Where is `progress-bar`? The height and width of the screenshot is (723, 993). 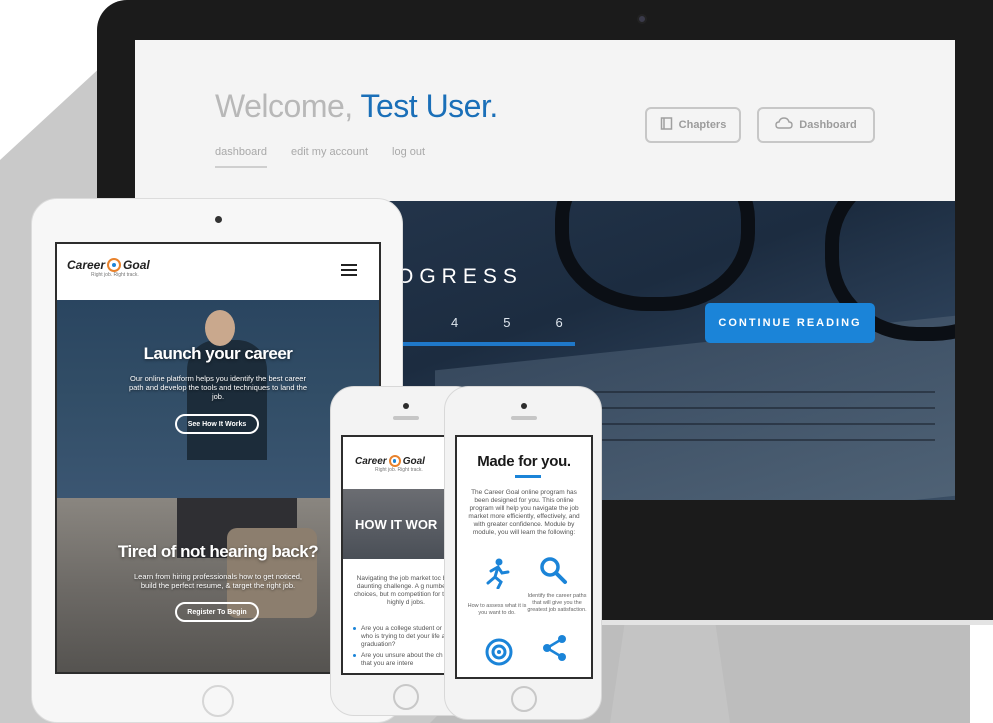 progress-bar is located at coordinates (486, 344).